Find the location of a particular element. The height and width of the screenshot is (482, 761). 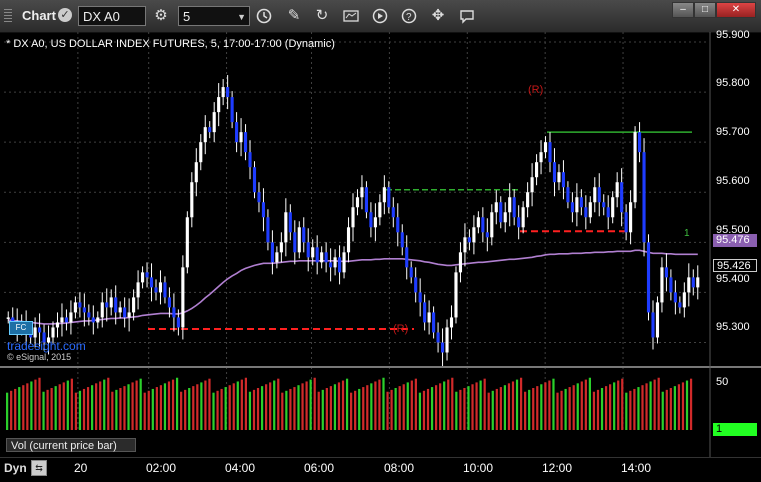

volume-axis-label: 50 is located at coordinates (722, 382).